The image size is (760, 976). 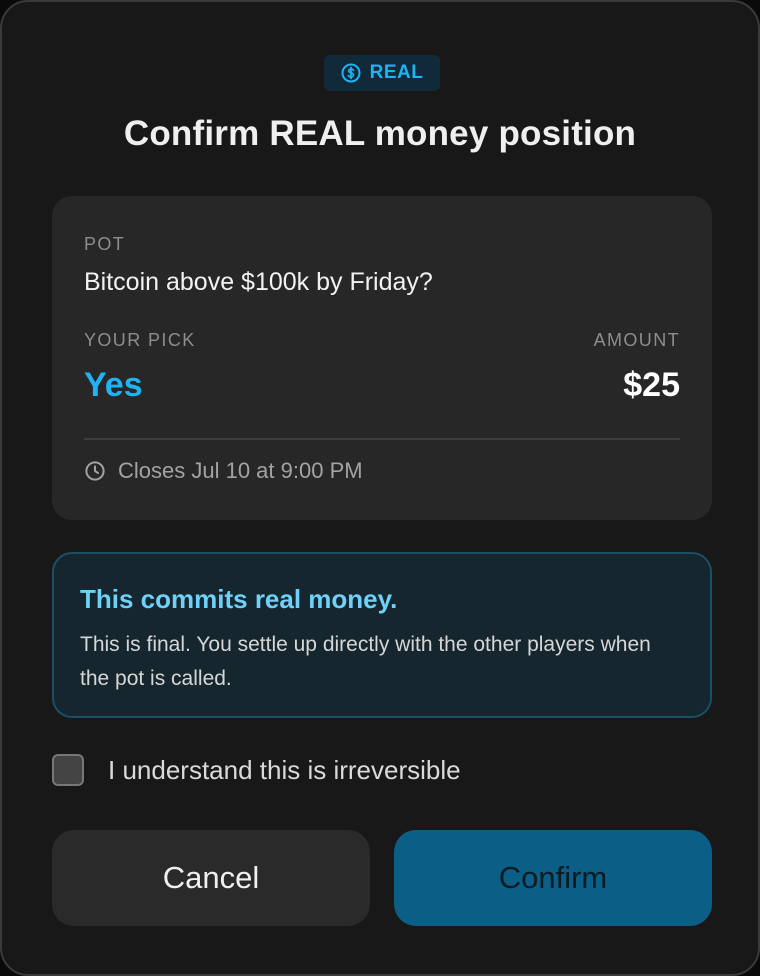 What do you see at coordinates (351, 73) in the screenshot?
I see `dollar-coin-icon` at bounding box center [351, 73].